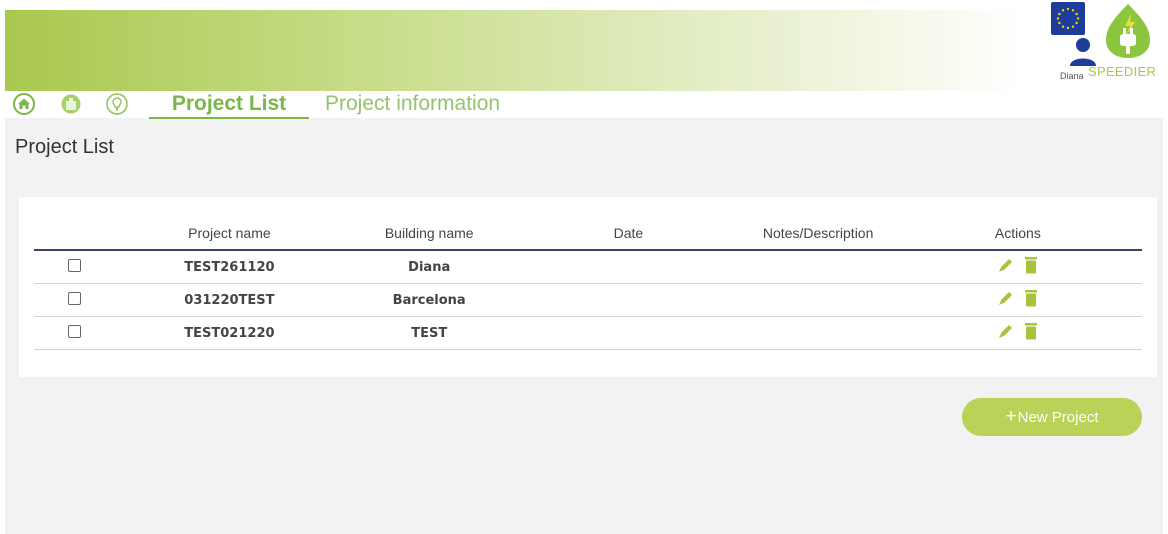 The image size is (1168, 534). What do you see at coordinates (1072, 76) in the screenshot?
I see `user-name: Diana` at bounding box center [1072, 76].